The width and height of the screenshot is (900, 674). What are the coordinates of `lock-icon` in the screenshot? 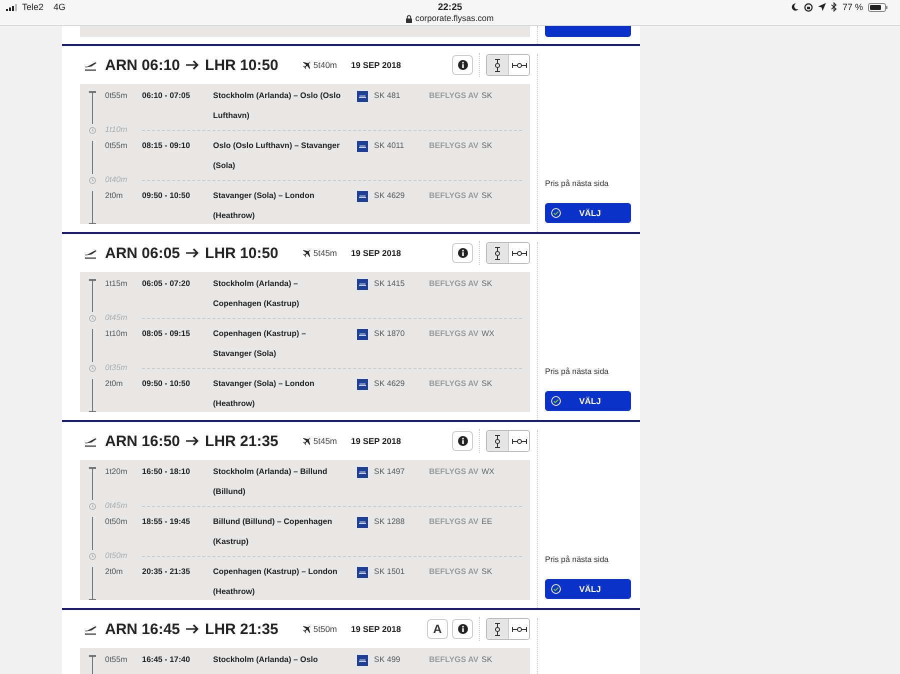 It's located at (409, 18).